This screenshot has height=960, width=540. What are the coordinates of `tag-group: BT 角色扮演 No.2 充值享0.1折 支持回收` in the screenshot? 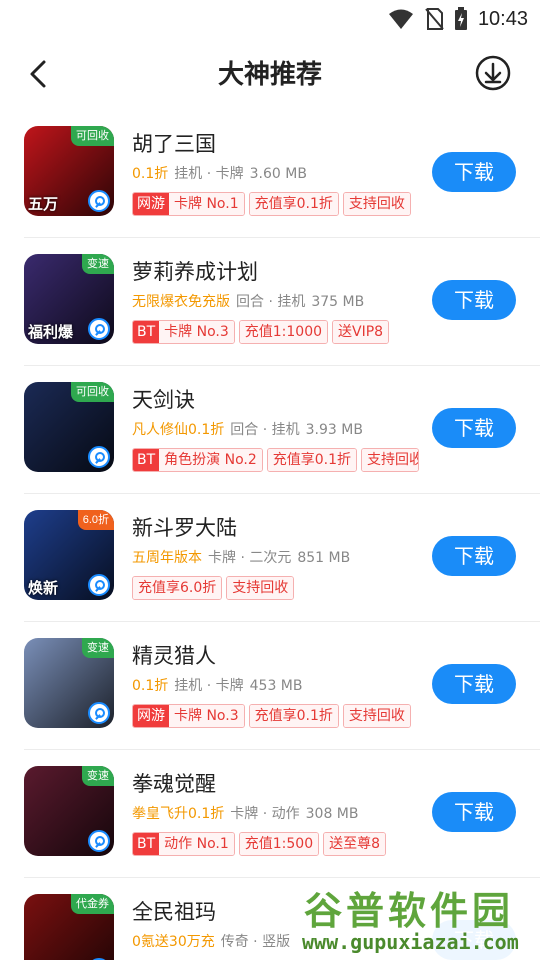 It's located at (276, 460).